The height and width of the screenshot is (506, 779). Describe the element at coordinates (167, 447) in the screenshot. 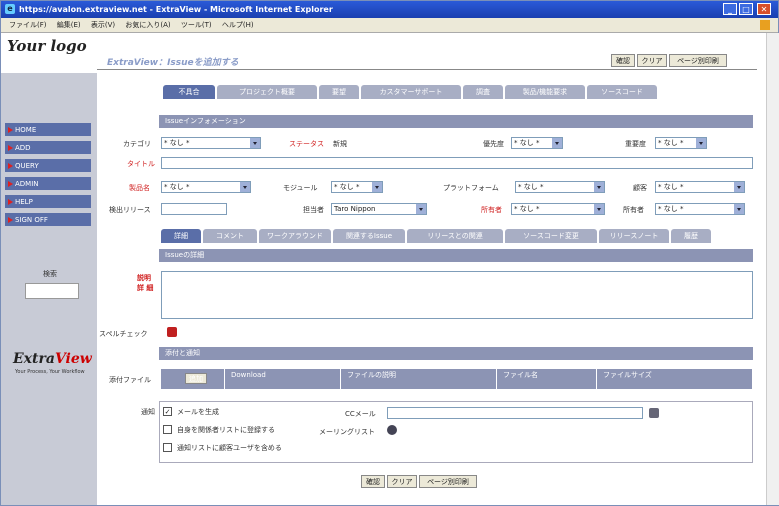

I see `include-customer-checkbox` at that location.